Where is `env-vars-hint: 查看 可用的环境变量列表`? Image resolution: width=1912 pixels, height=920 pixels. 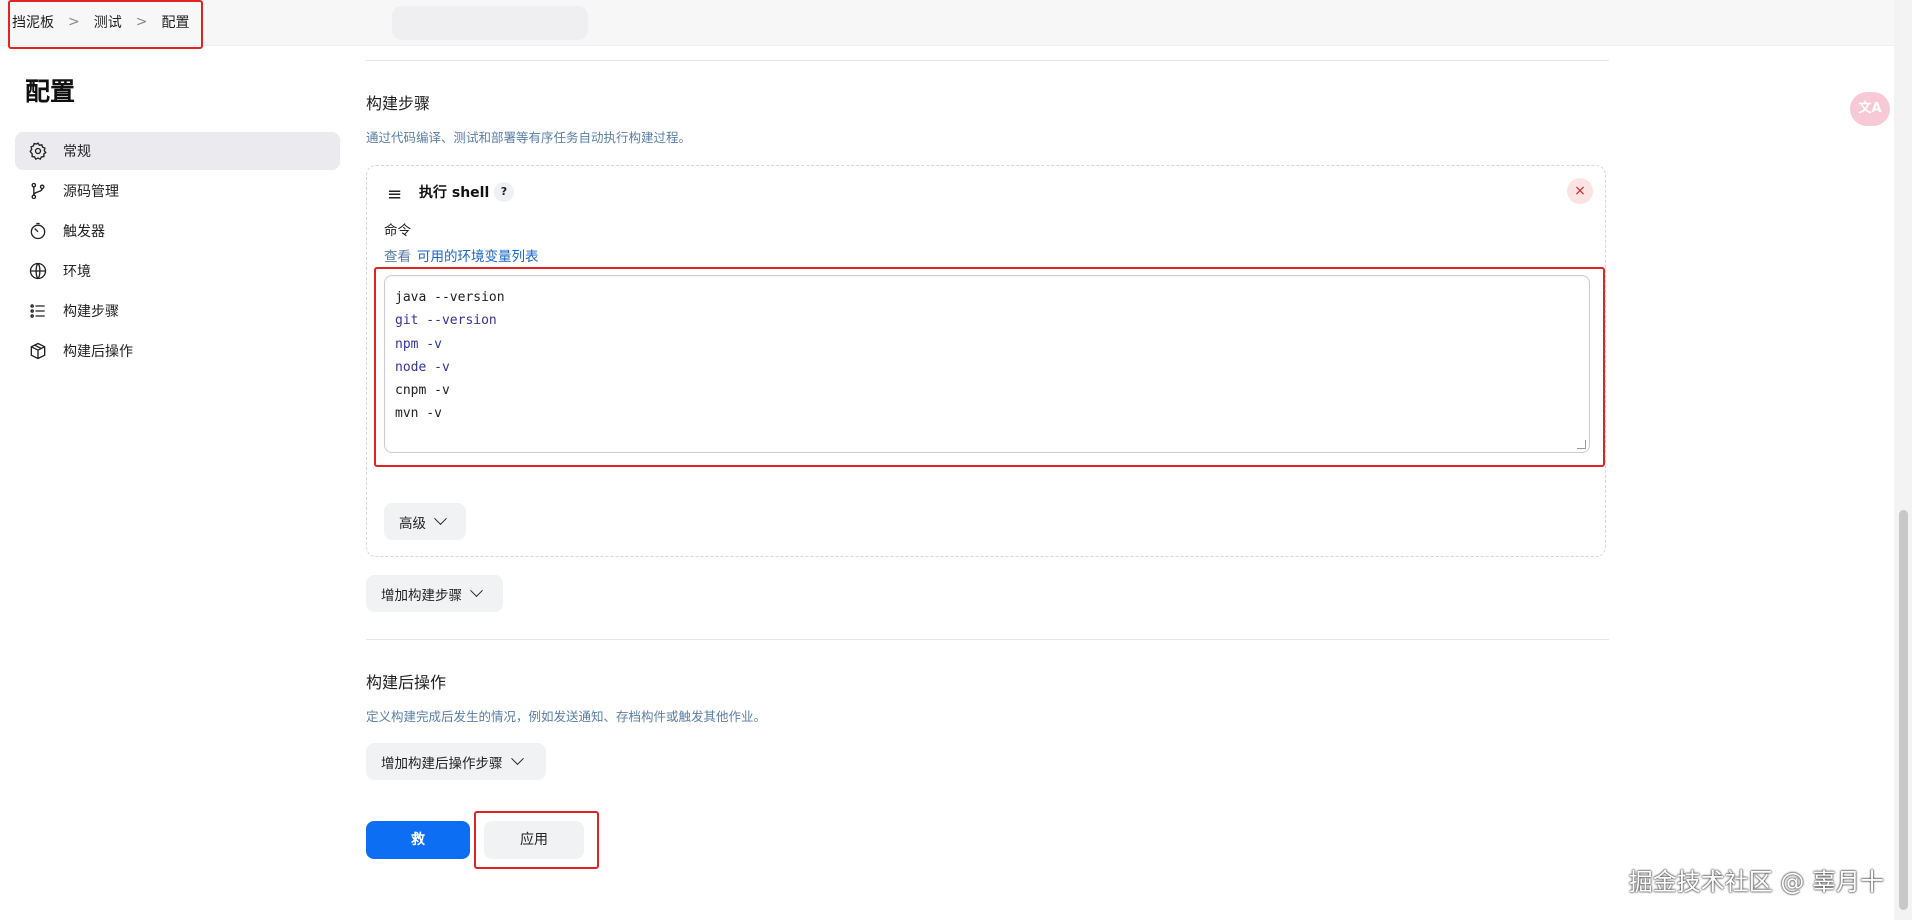 env-vars-hint: 查看 可用的环境变量列表 is located at coordinates (461, 255).